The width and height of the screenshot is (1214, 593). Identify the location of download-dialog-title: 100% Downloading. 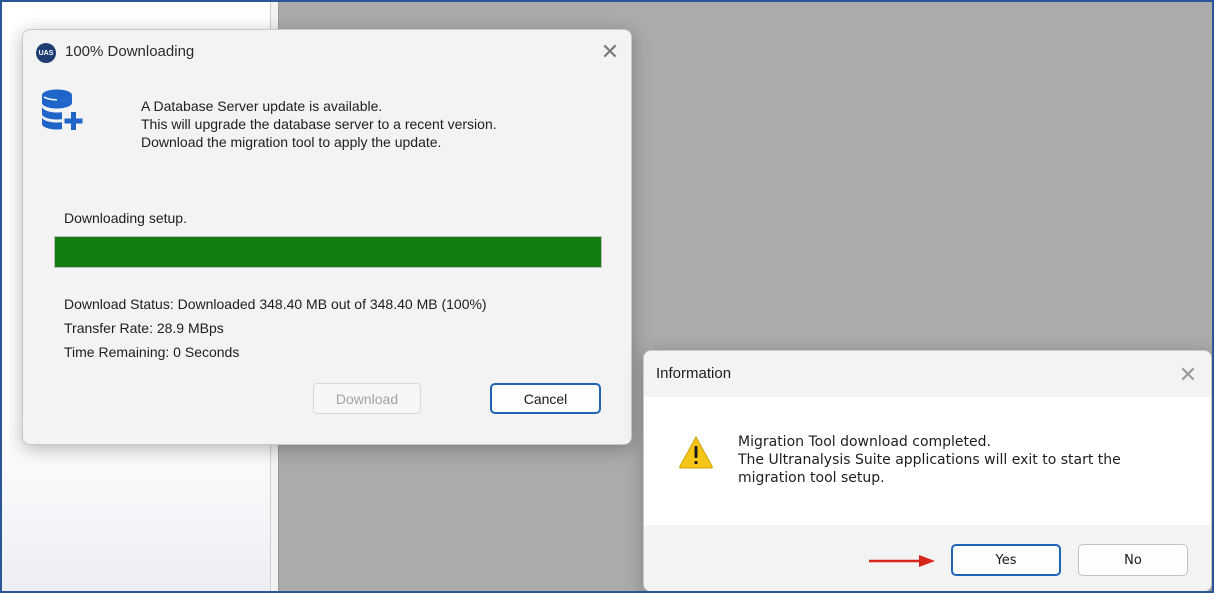
(130, 51).